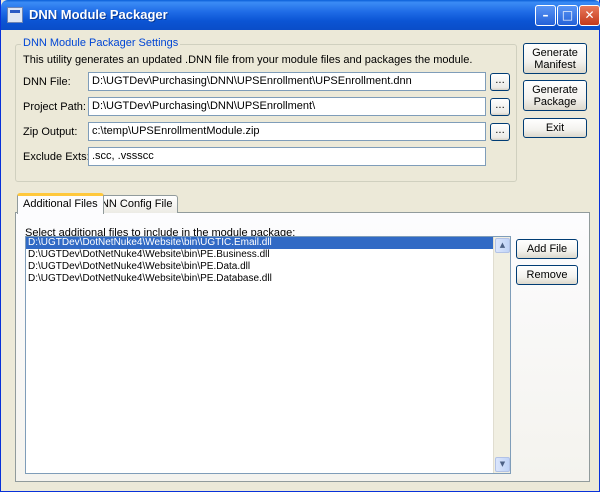  Describe the element at coordinates (501, 355) in the screenshot. I see `list-scrollbar: ▲ ▼` at that location.